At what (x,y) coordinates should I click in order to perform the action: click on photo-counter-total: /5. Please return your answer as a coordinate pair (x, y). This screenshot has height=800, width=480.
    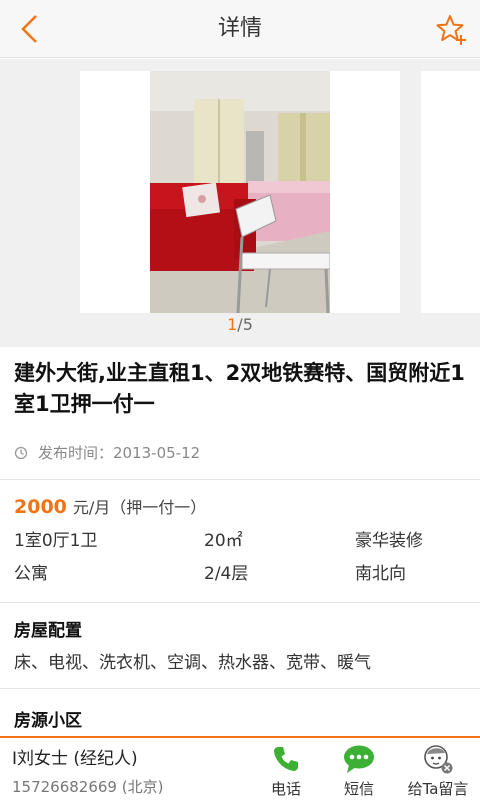
    Looking at the image, I should click on (245, 324).